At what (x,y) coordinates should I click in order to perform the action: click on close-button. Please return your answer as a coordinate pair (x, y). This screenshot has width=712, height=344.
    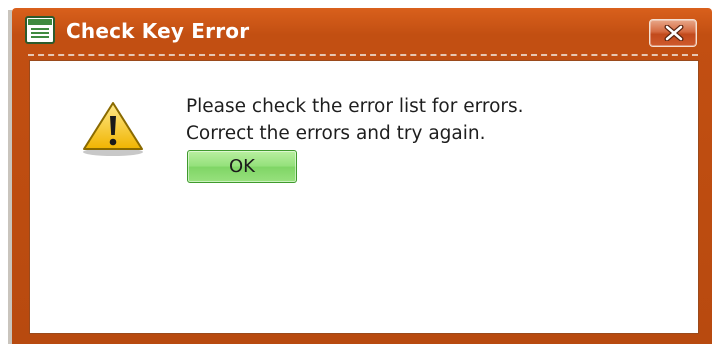
    Looking at the image, I should click on (673, 33).